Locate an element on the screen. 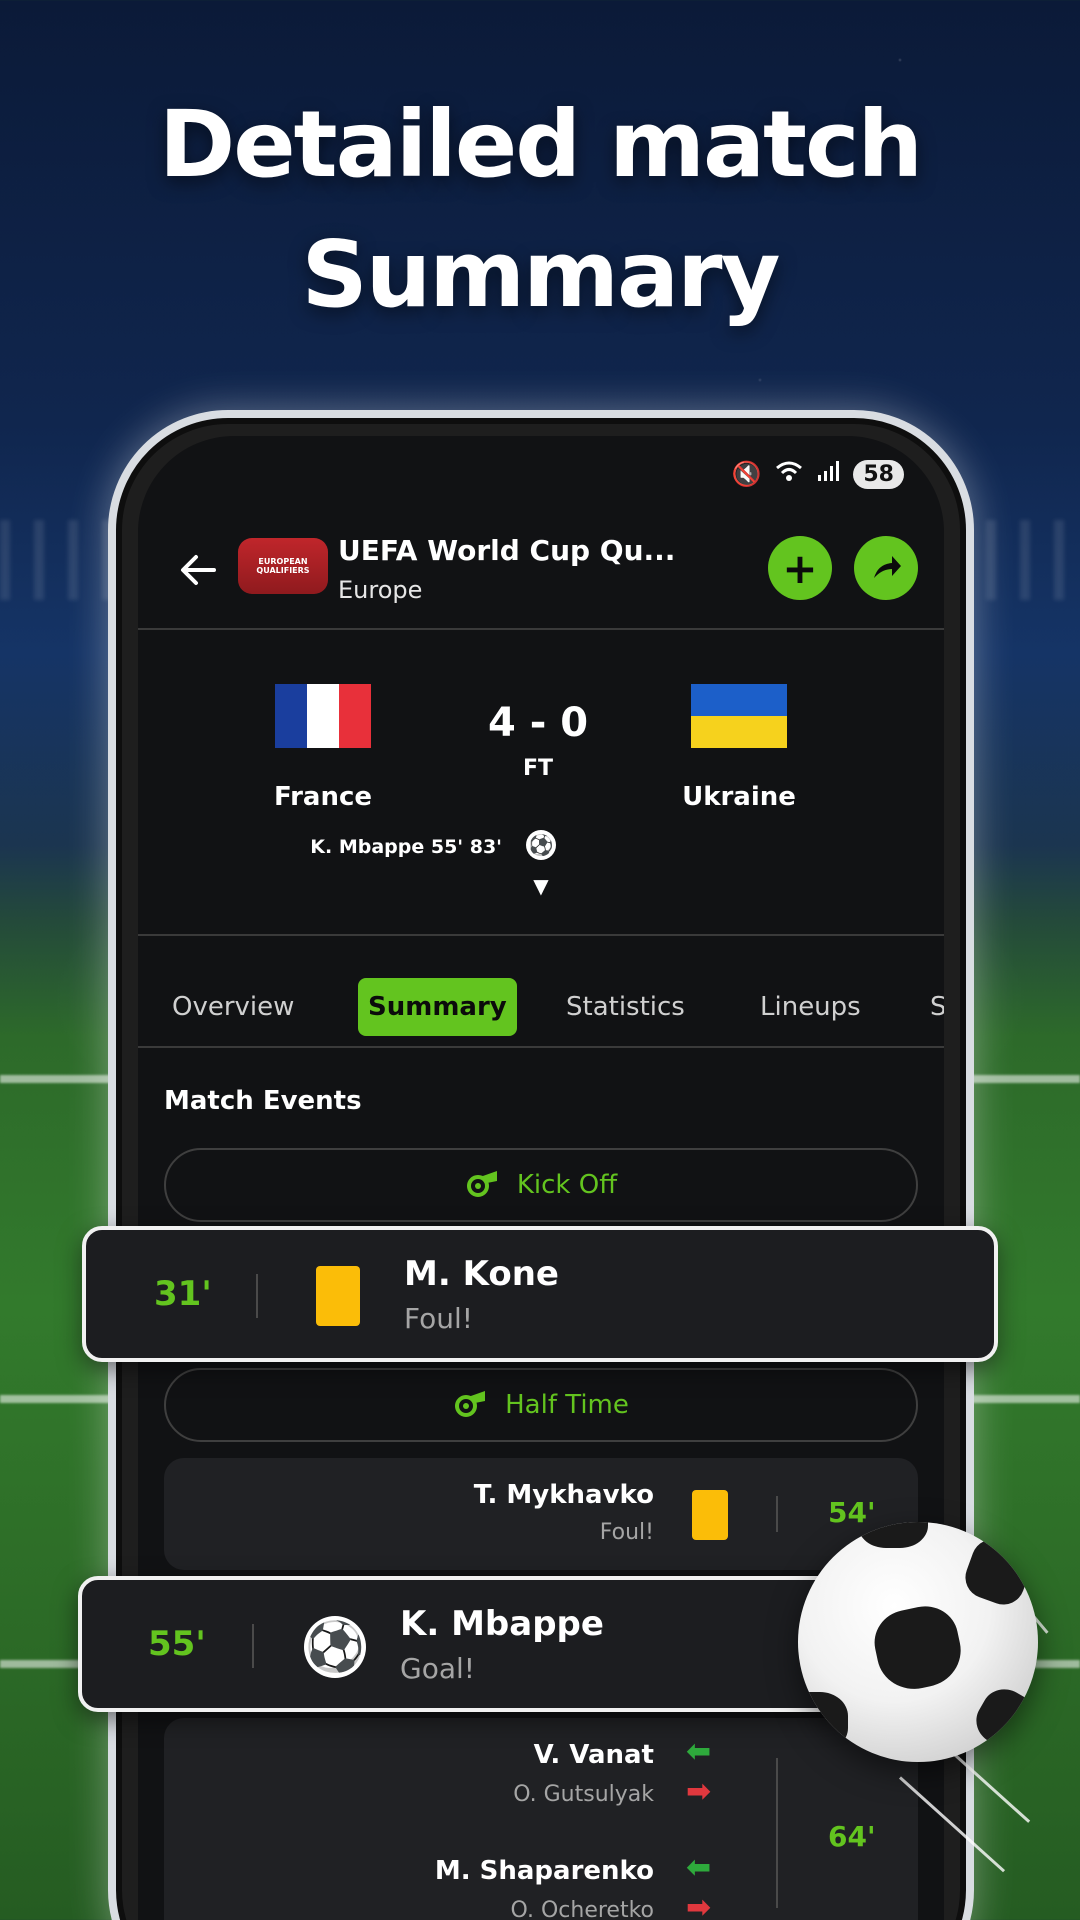 The image size is (1080, 1920). status-bar: 🔇 58 is located at coordinates (817, 474).